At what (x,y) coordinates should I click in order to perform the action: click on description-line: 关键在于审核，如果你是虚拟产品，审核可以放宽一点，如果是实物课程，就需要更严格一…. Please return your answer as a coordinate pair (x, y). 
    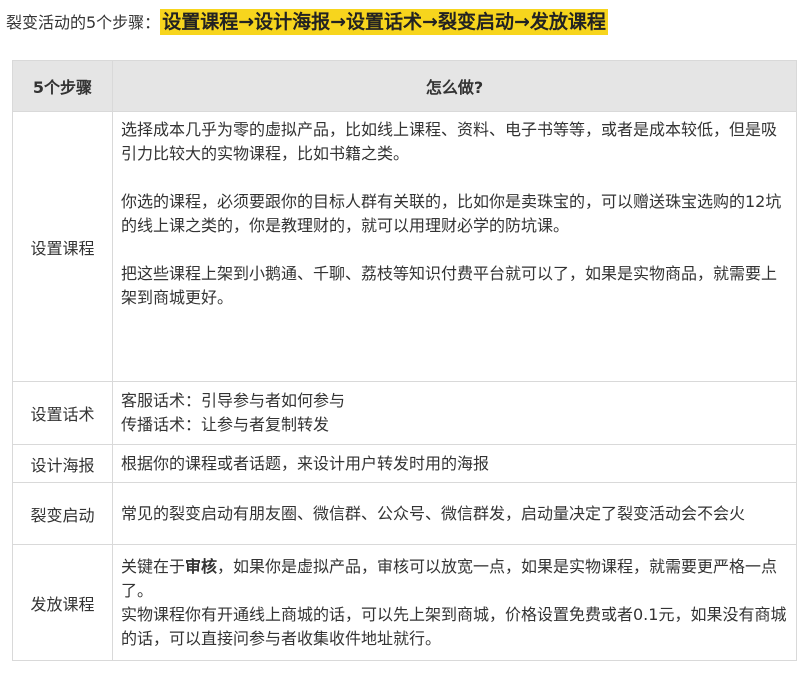
    Looking at the image, I should click on (454, 579).